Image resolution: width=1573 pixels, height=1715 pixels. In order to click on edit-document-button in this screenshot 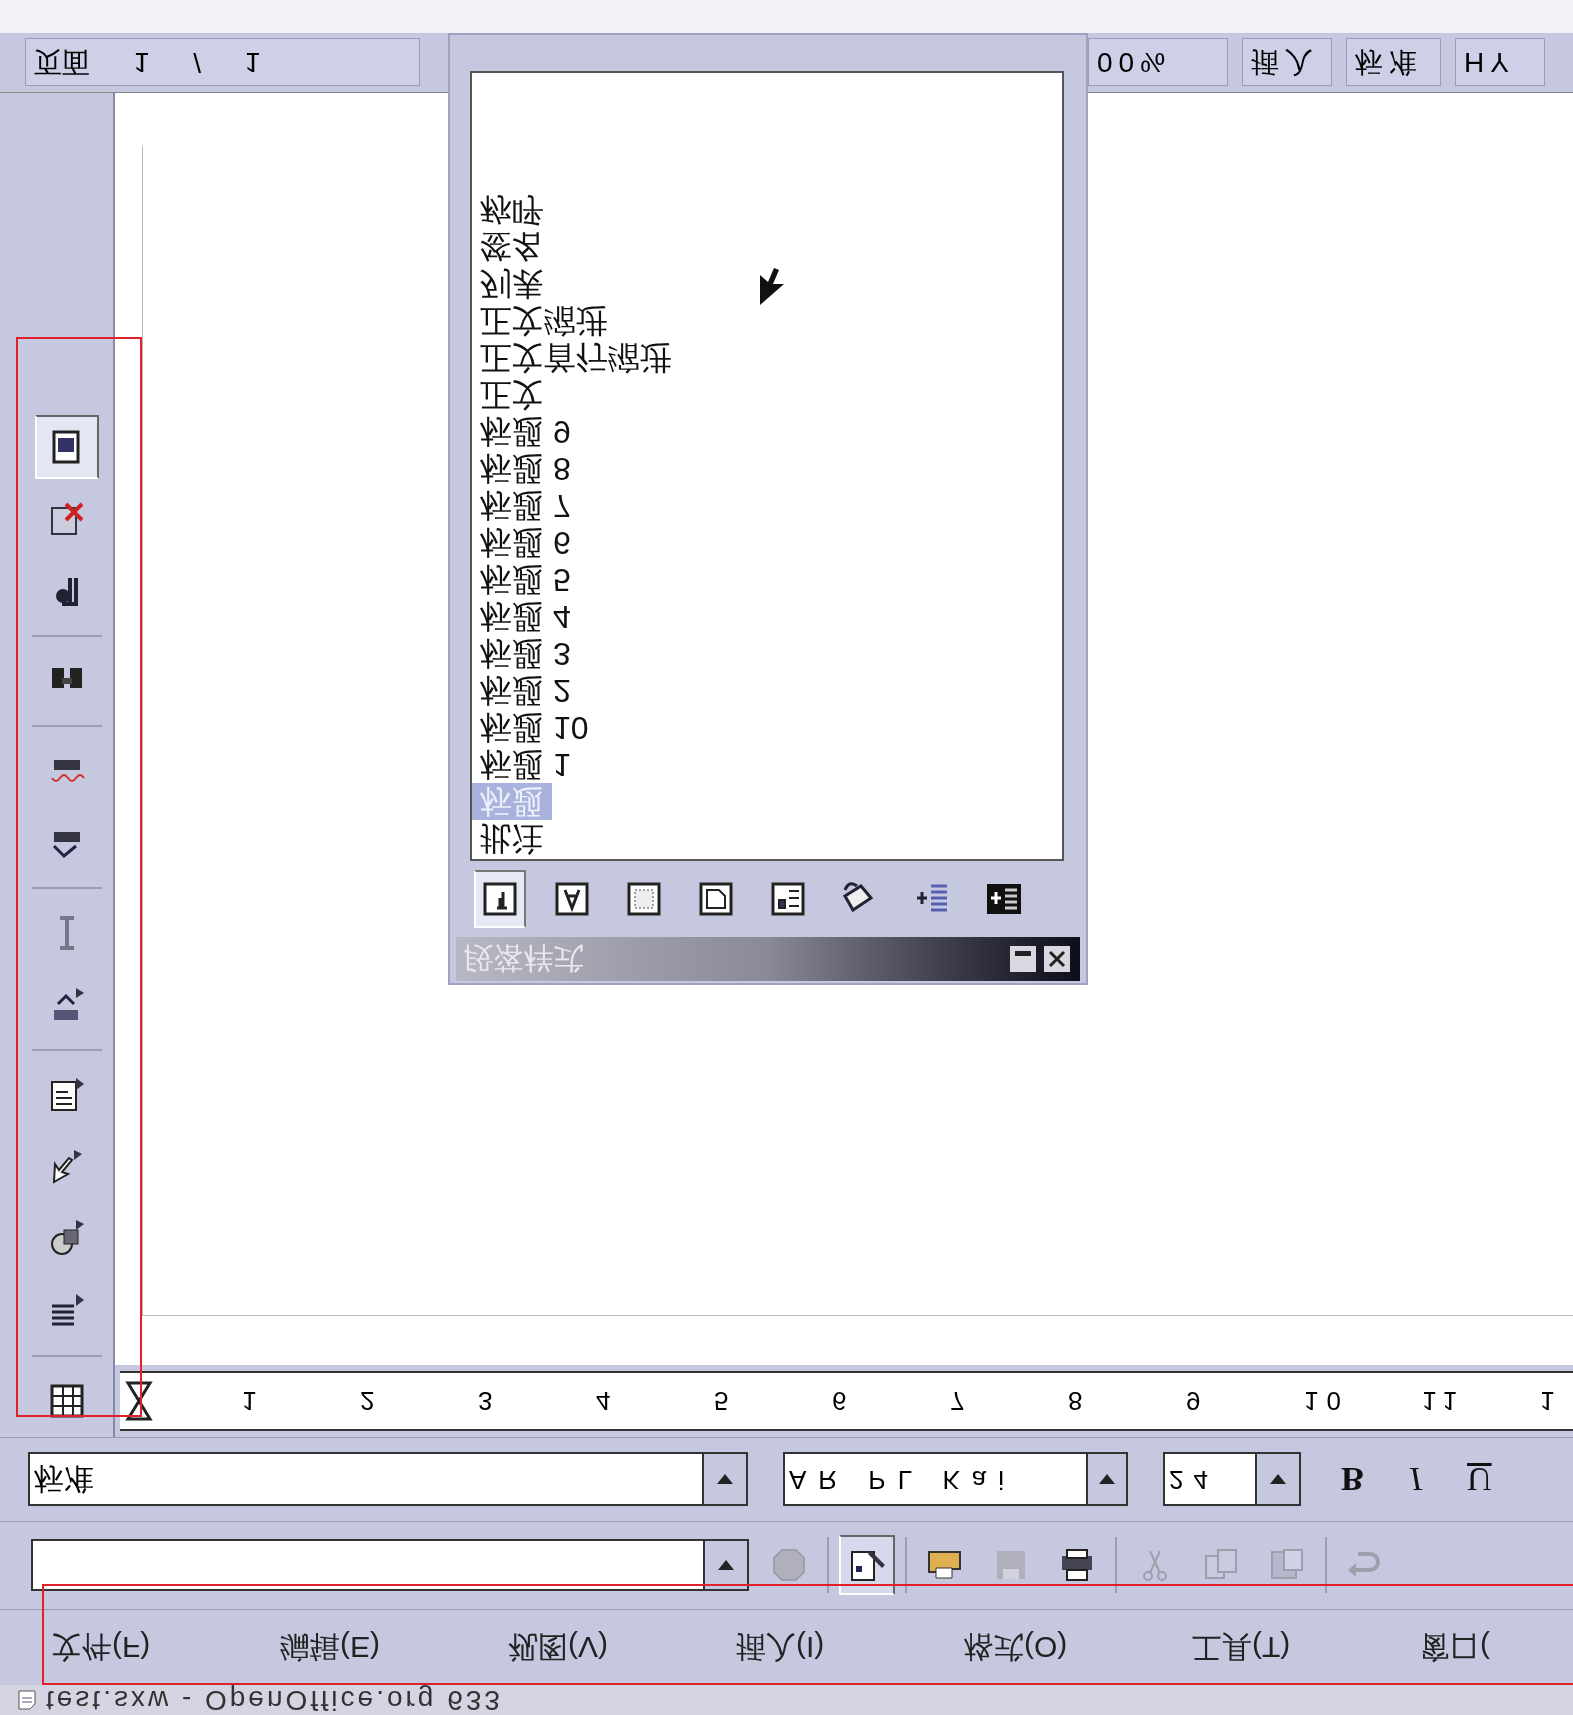, I will do `click(867, 1565)`.